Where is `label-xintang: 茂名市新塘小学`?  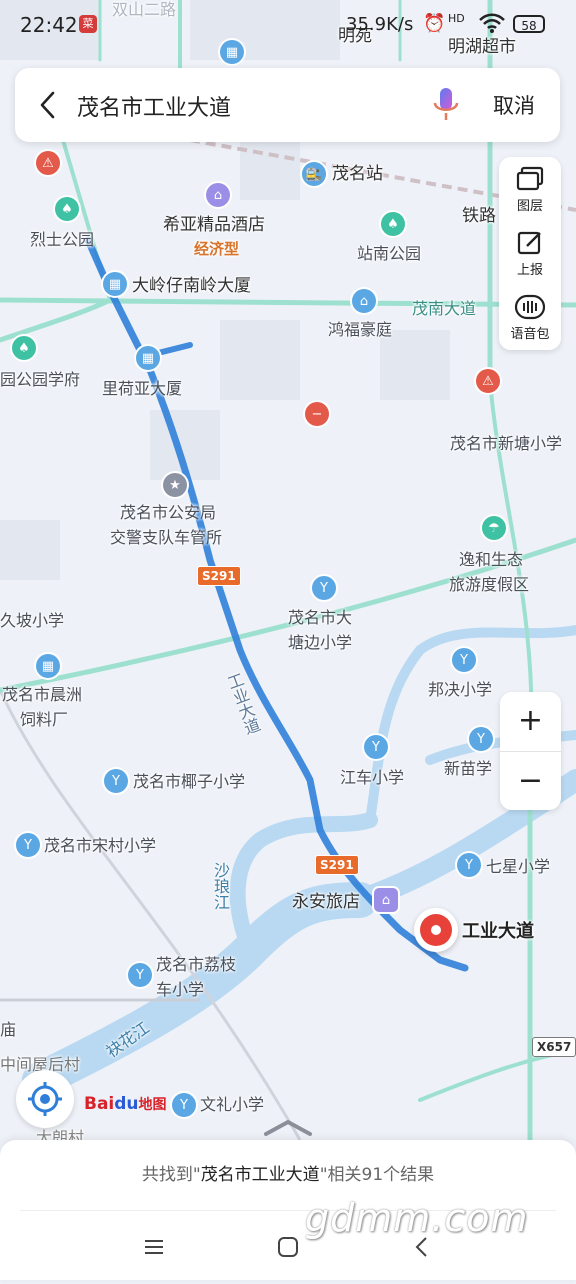
label-xintang: 茂名市新塘小学 is located at coordinates (506, 444).